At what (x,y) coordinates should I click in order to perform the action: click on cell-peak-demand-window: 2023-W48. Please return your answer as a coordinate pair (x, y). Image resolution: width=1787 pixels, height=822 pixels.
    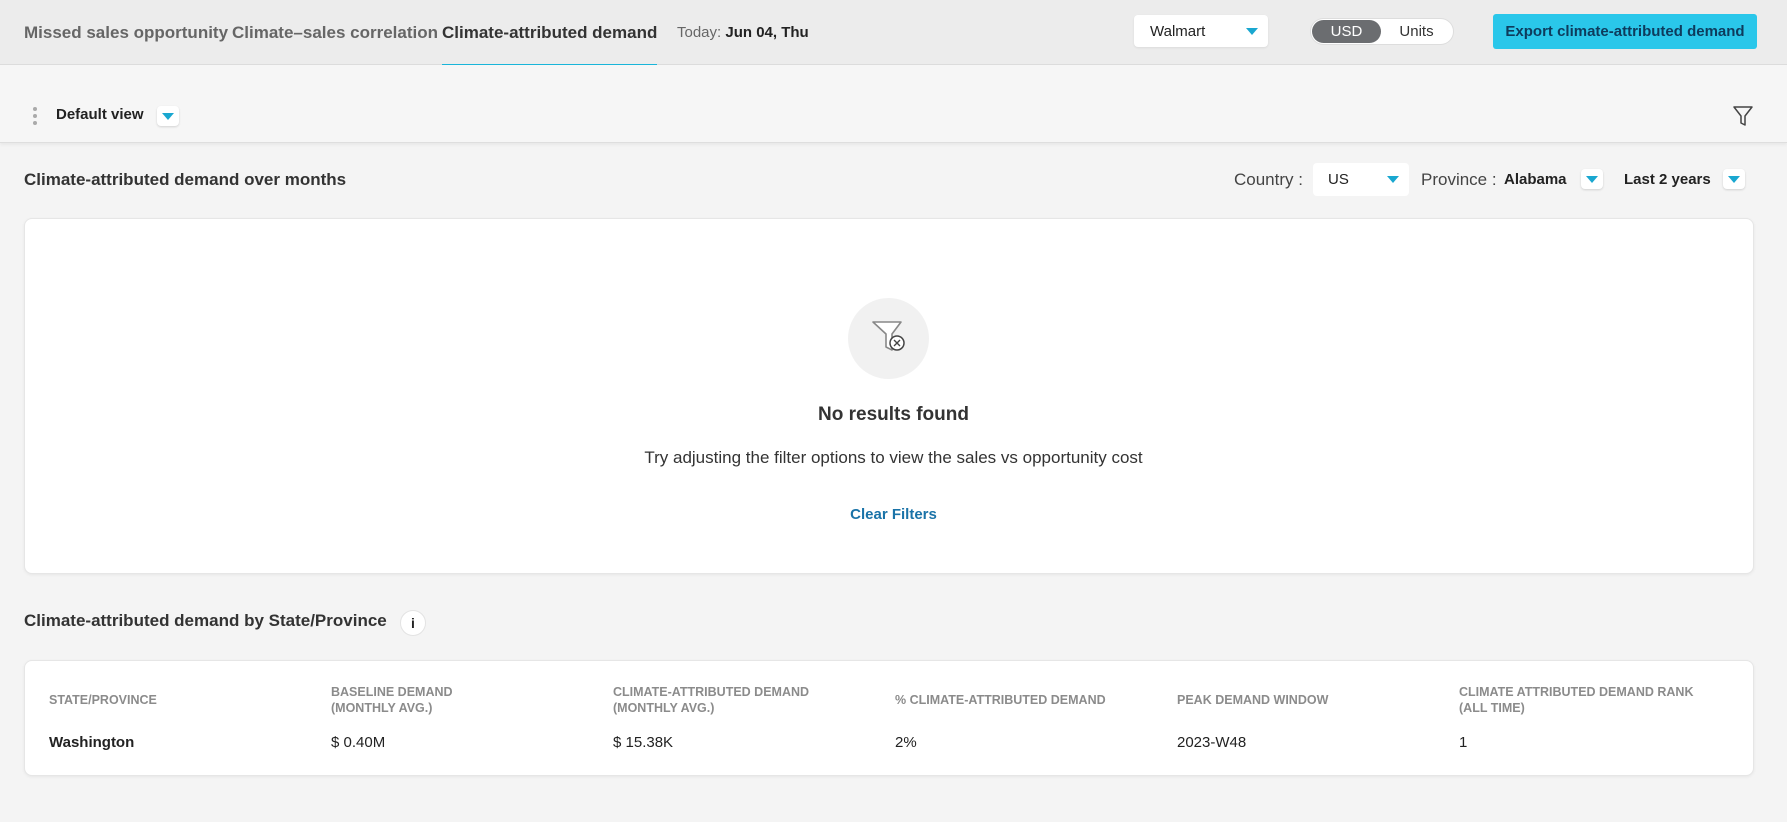
    Looking at the image, I should click on (1212, 742).